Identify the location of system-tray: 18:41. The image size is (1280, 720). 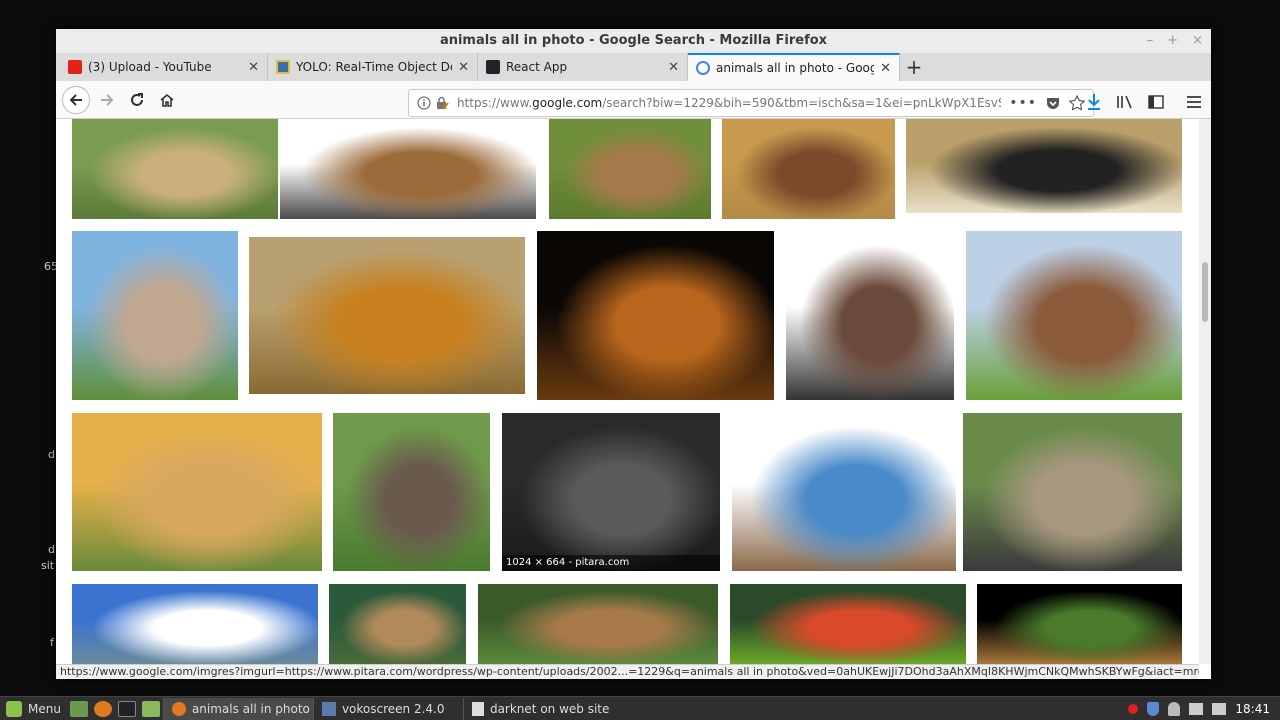
(1204, 708).